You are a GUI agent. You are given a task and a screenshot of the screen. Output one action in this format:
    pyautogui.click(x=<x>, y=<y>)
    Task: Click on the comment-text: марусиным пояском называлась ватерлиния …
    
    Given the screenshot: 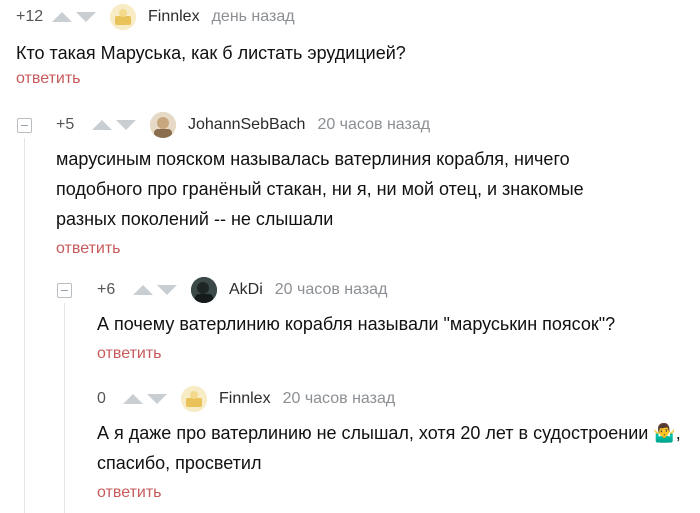 What is the action you would take?
    pyautogui.click(x=320, y=189)
    